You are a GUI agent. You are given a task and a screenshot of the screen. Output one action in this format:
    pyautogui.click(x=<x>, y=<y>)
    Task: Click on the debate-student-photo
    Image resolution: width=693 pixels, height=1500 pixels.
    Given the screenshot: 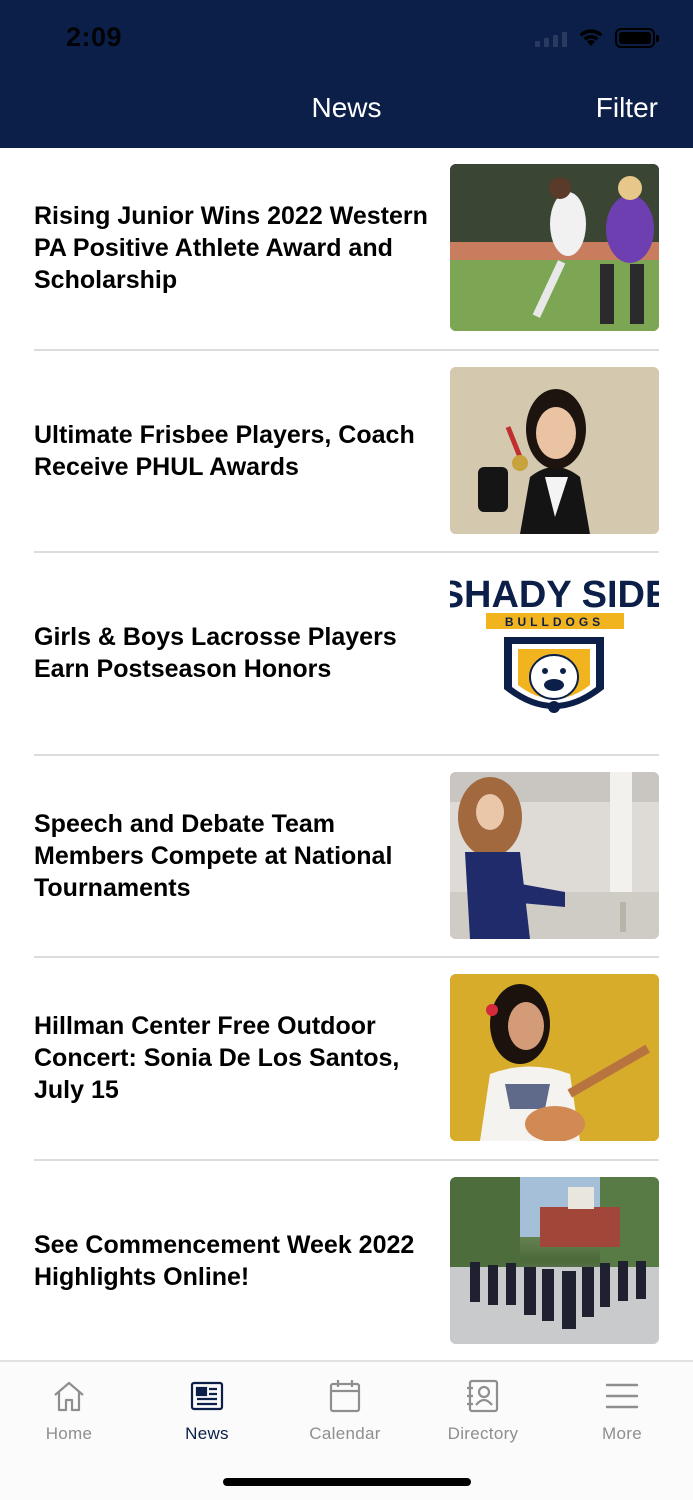 What is the action you would take?
    pyautogui.click(x=554, y=855)
    